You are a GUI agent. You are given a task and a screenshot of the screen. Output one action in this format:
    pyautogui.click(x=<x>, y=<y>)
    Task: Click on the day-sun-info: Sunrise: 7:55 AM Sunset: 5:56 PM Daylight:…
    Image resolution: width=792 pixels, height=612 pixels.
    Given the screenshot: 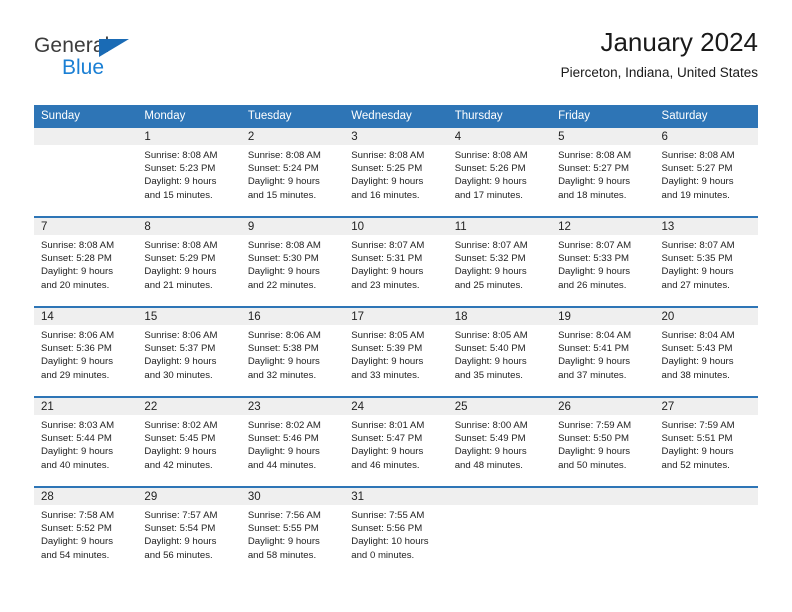 What is the action you would take?
    pyautogui.click(x=395, y=533)
    